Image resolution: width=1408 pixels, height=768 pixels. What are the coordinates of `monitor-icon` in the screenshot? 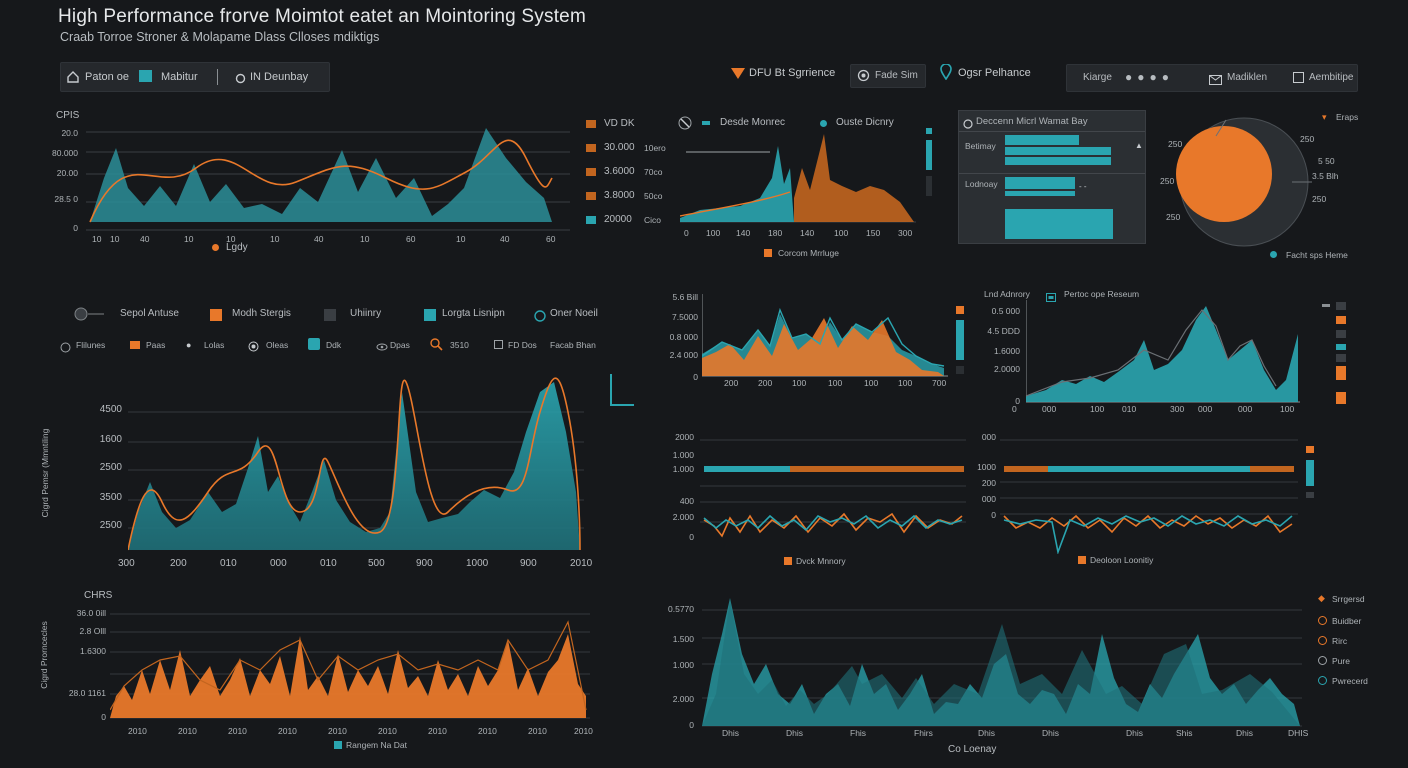 It's located at (145, 76).